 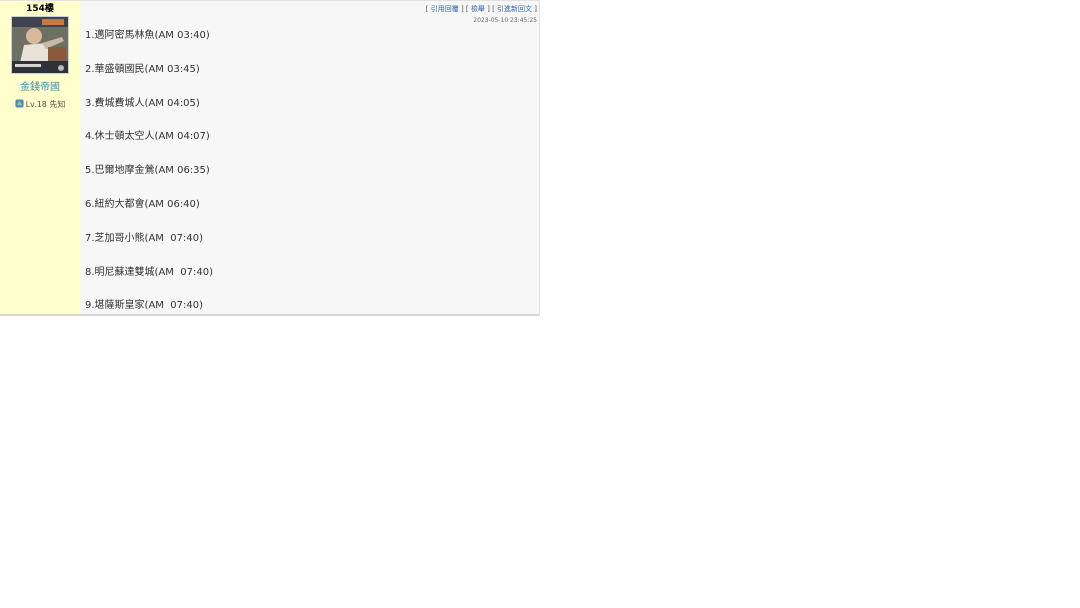 What do you see at coordinates (147, 137) in the screenshot?
I see `list-item: 4.休士頓太空人(AM 04:07)` at bounding box center [147, 137].